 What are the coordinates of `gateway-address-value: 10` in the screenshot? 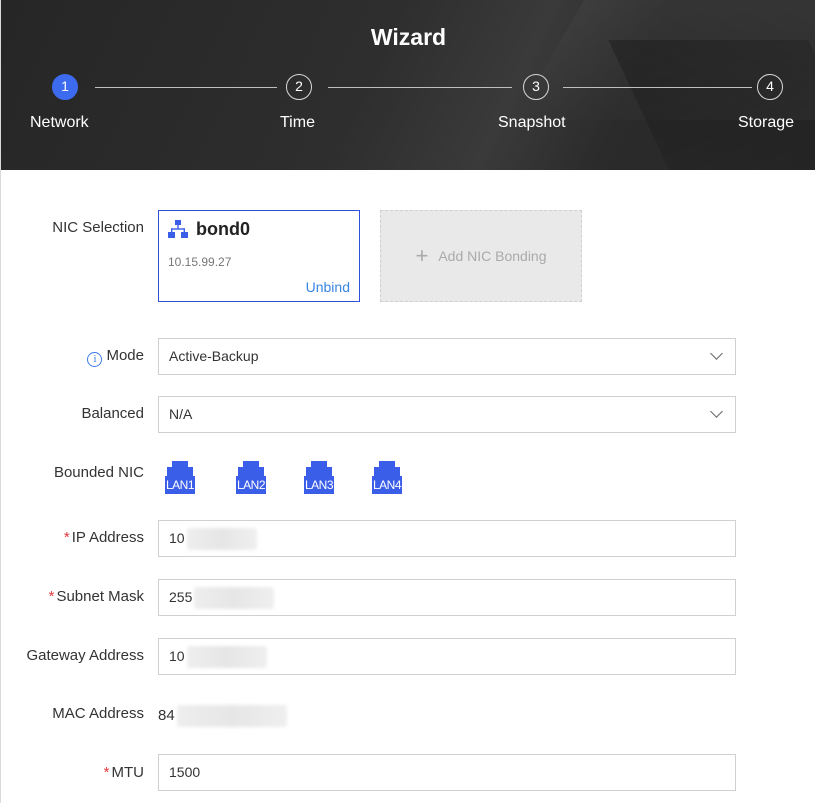 It's located at (177, 656).